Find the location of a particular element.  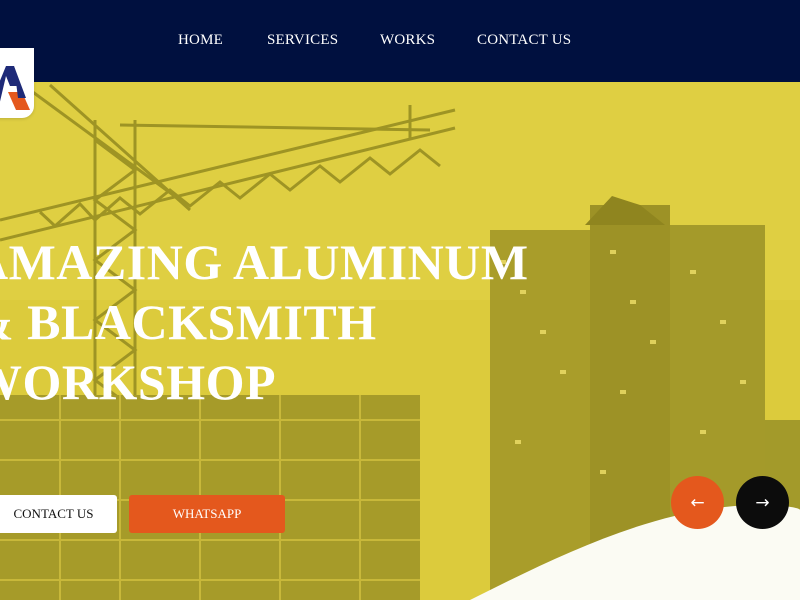

arrow-left-icon: ← is located at coordinates (697, 502).